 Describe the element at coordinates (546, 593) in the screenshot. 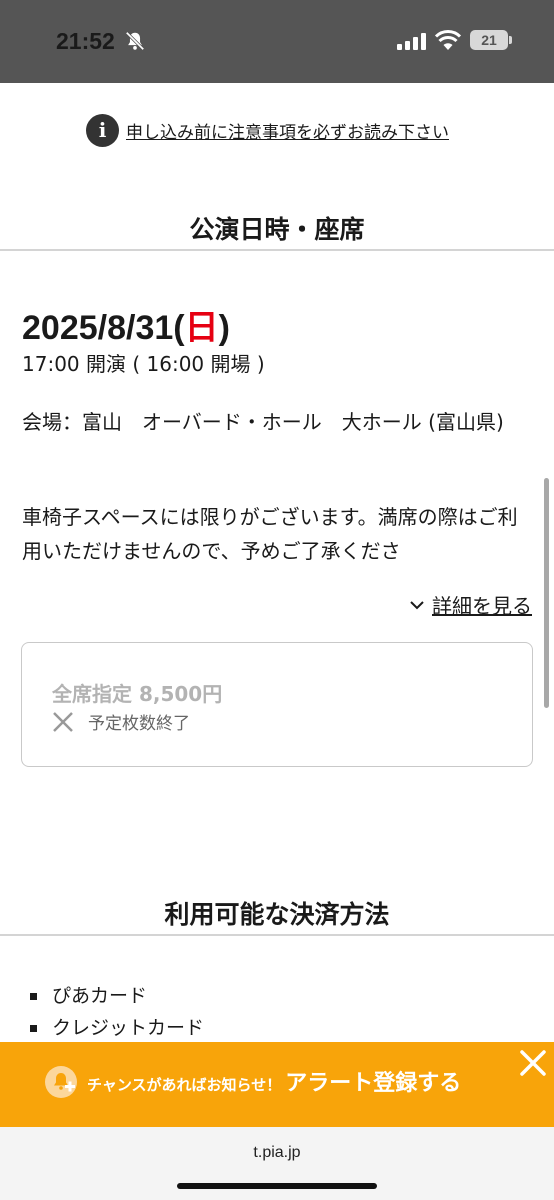

I see `scrollbar` at that location.